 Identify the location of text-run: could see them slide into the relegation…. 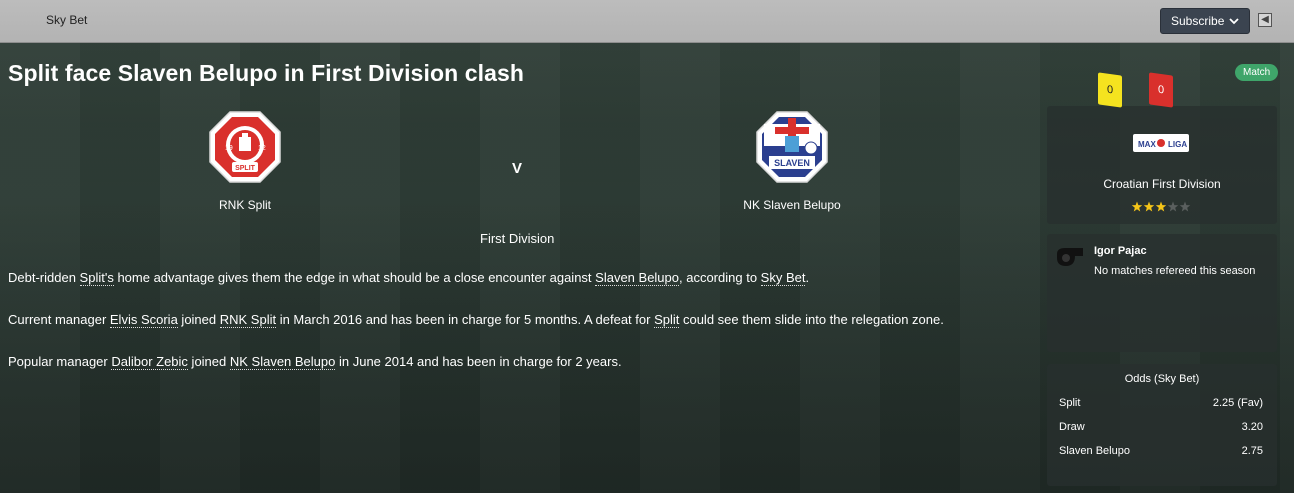
(811, 319).